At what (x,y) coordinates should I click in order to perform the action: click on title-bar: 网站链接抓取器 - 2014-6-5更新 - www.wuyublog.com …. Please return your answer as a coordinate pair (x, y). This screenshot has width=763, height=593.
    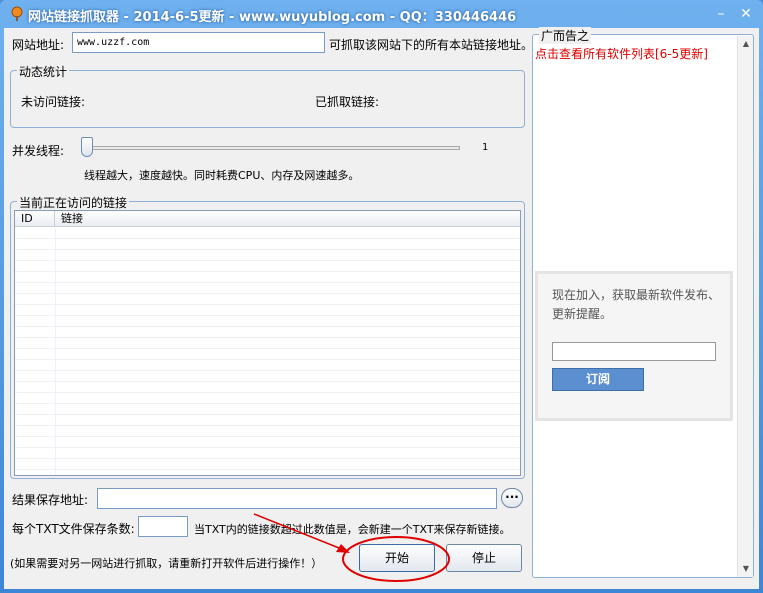
    Looking at the image, I should click on (381, 14).